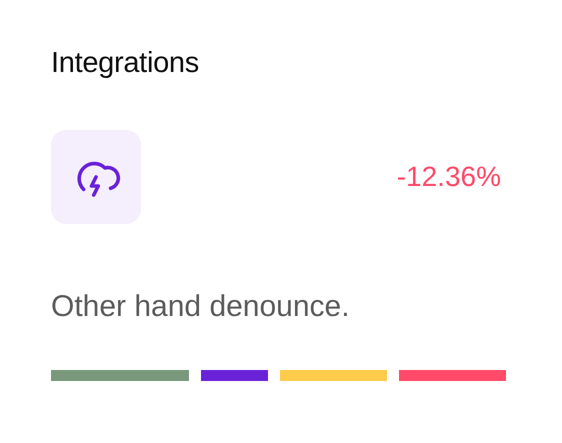 Image resolution: width=562 pixels, height=443 pixels. I want to click on card-title: Integrations, so click(125, 63).